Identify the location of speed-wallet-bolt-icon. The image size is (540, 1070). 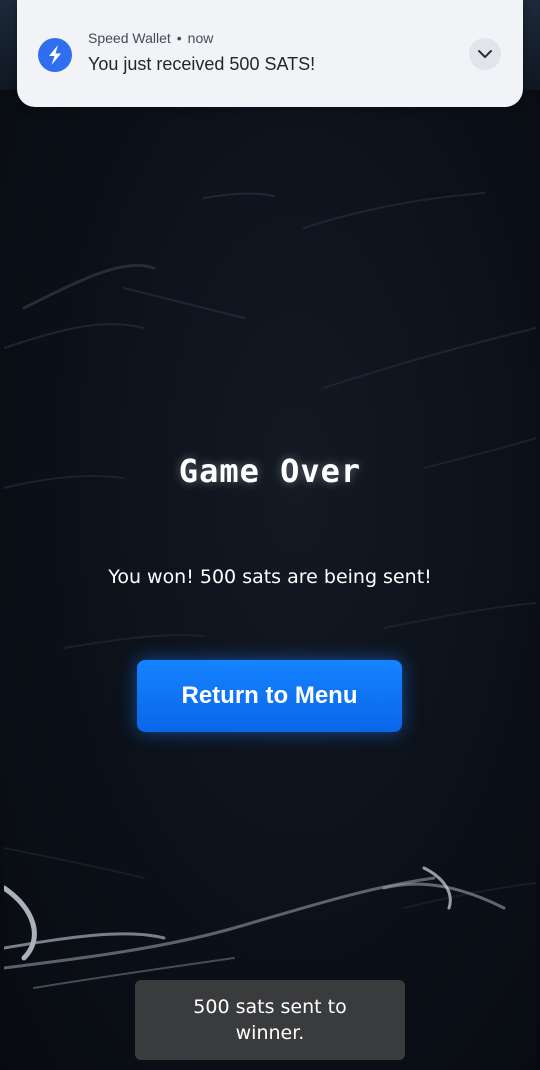
(55, 55).